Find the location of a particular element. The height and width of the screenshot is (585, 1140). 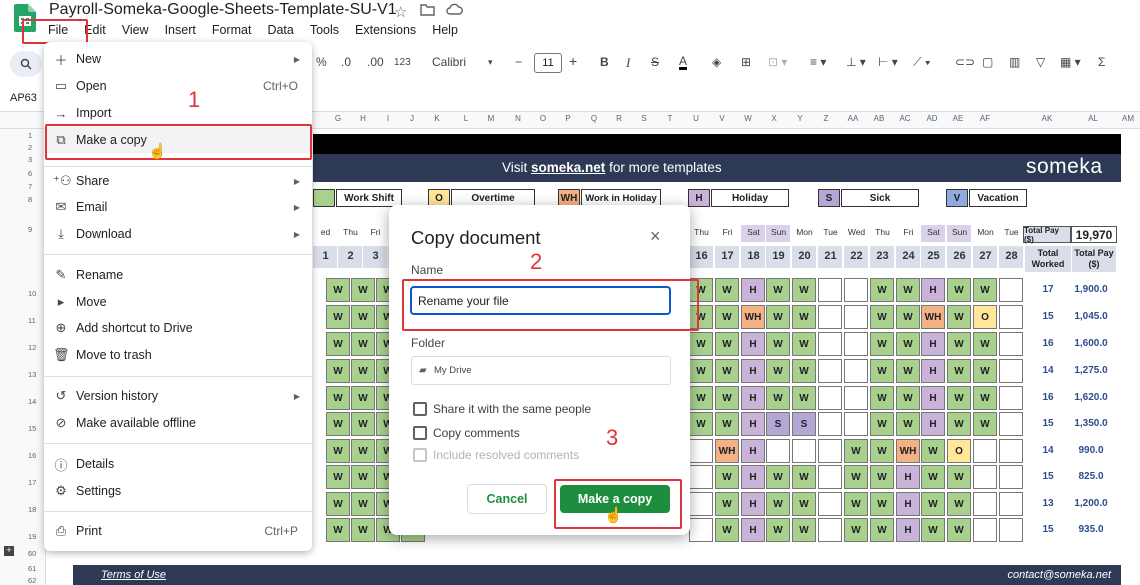

decrease-decimal-button: .0 is located at coordinates (346, 62).